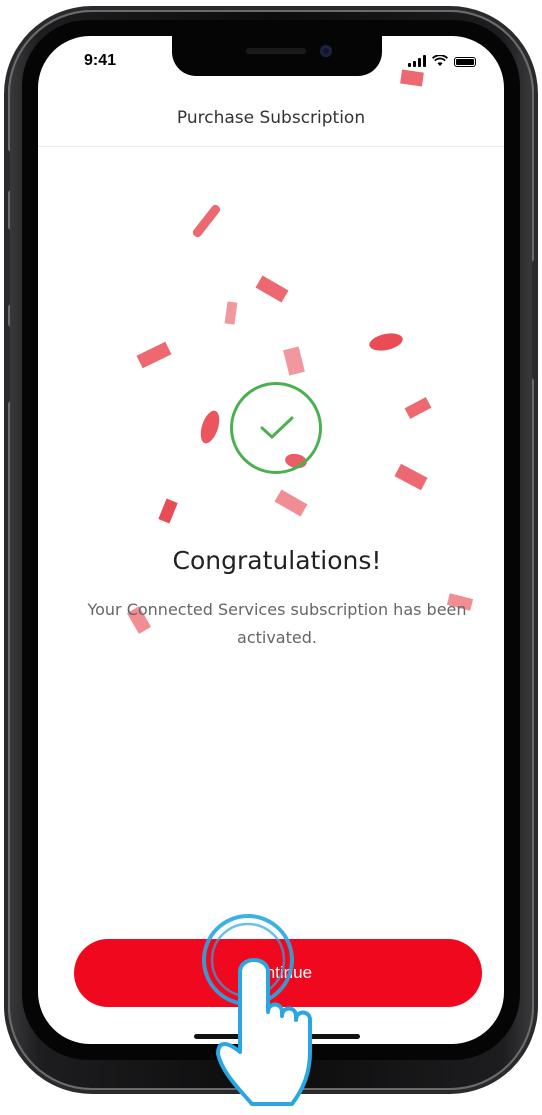  What do you see at coordinates (535, 320) in the screenshot?
I see `power-button` at bounding box center [535, 320].